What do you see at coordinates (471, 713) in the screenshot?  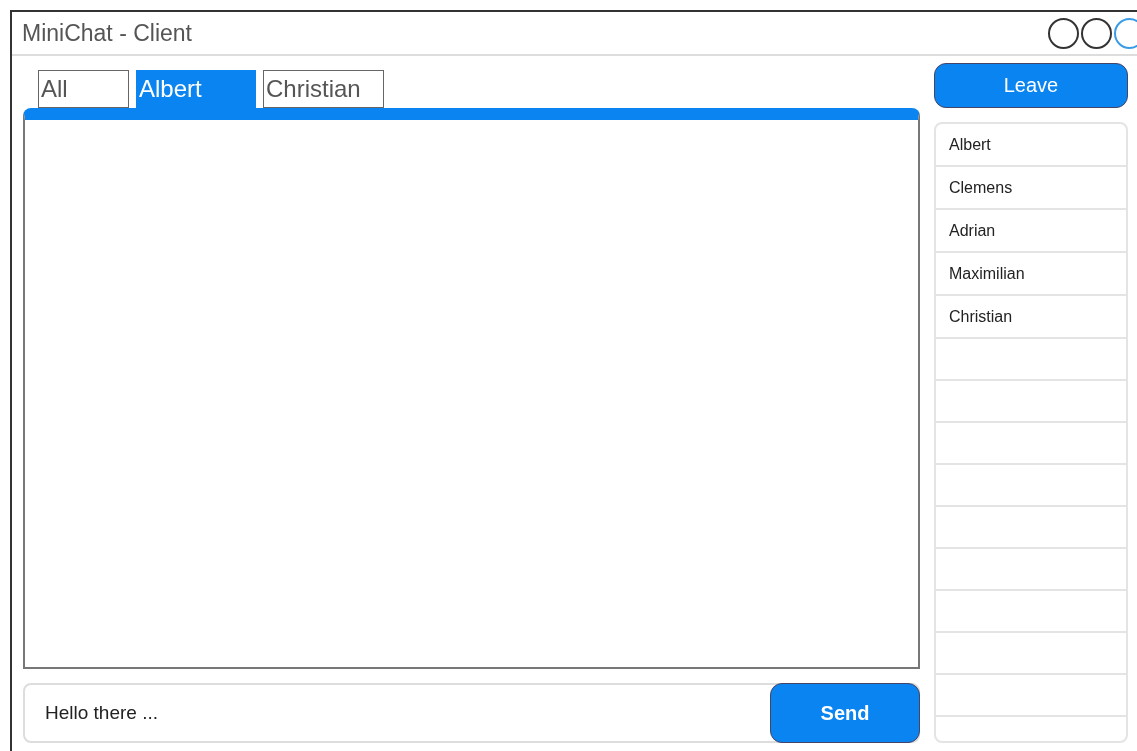 I see `message-field: Hello there ... Send` at bounding box center [471, 713].